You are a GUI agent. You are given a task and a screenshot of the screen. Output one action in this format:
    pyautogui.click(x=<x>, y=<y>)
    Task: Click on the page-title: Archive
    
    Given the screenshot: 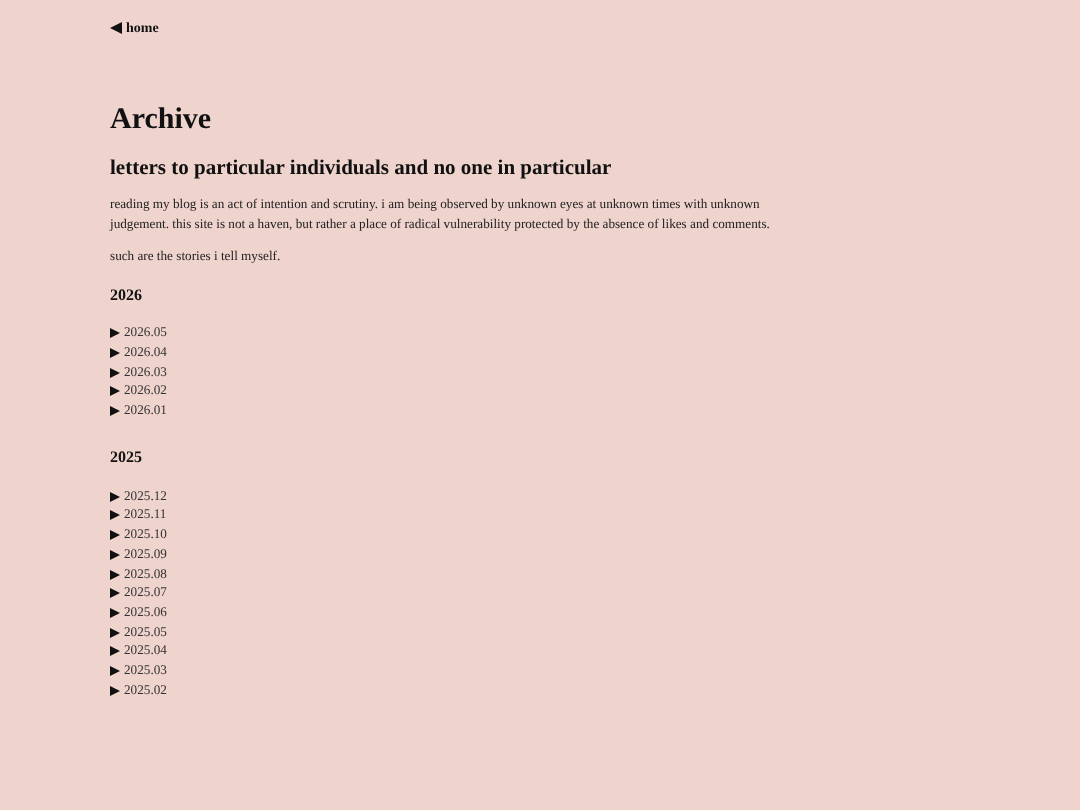 What is the action you would take?
    pyautogui.click(x=162, y=121)
    